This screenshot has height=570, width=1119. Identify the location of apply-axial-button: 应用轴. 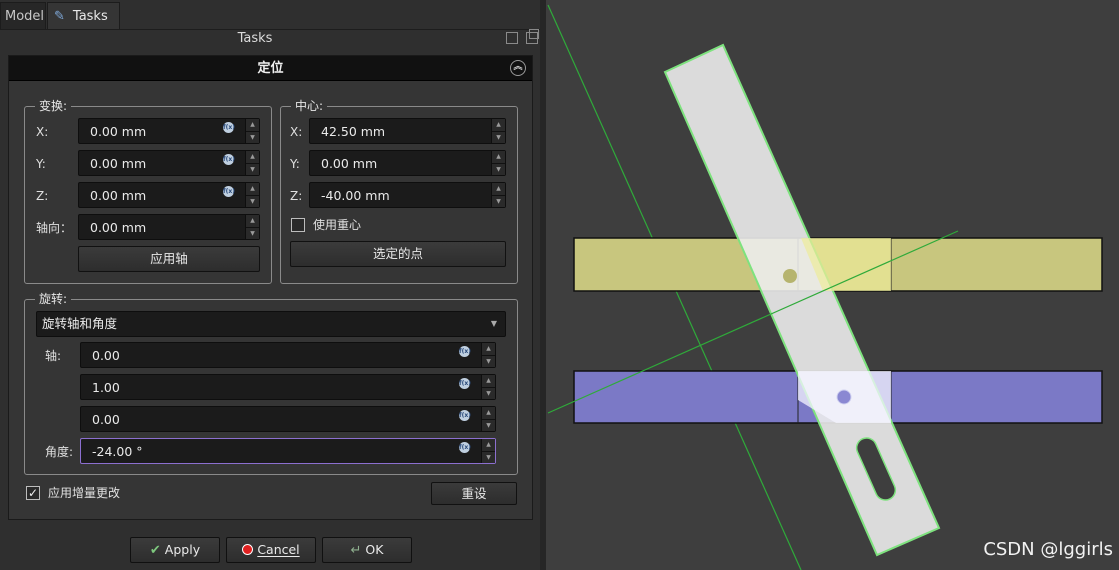
(169, 259).